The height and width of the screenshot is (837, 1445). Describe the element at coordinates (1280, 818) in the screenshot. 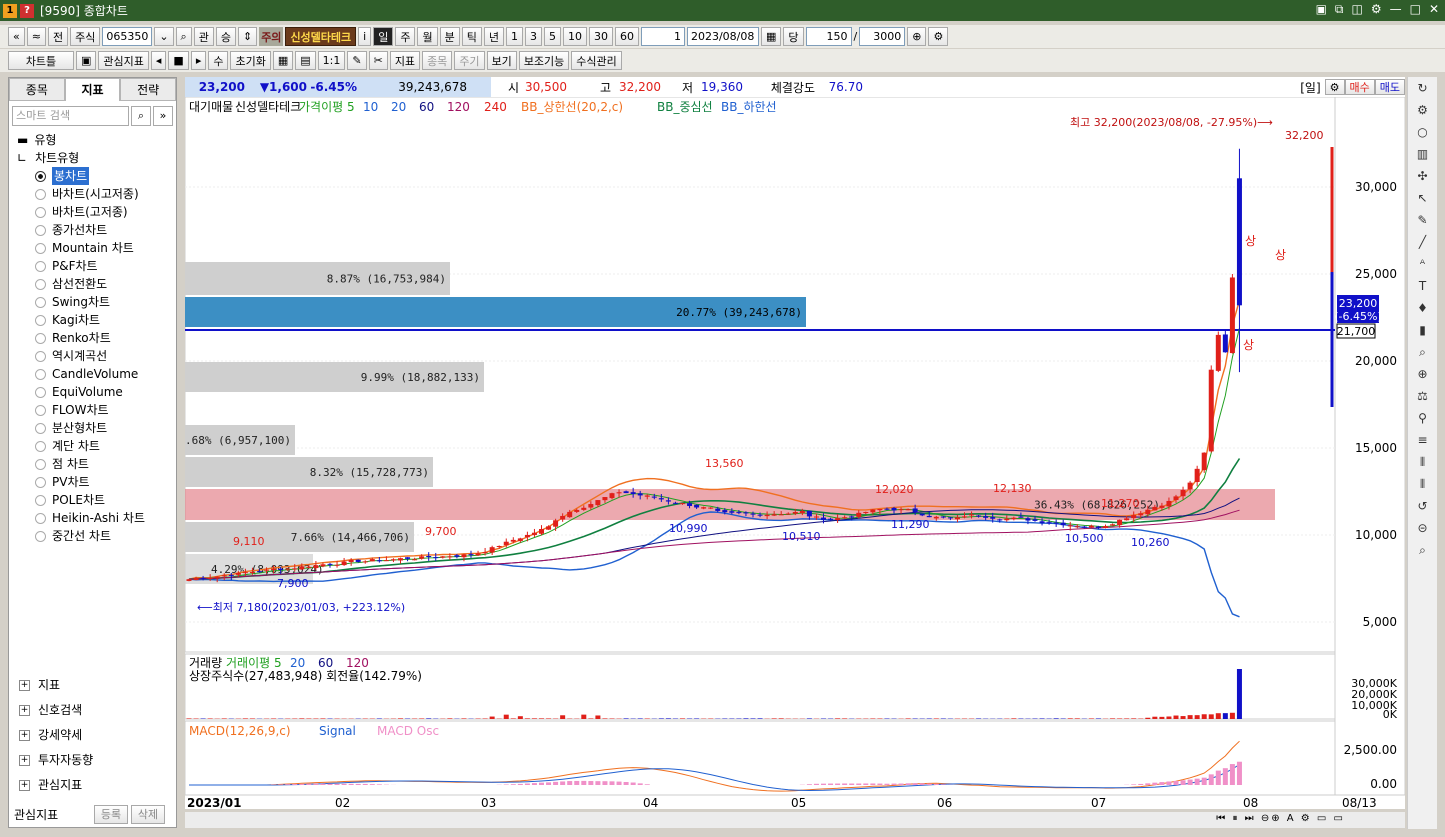

I see `scroll-controls: ⏮ ⏸ ⏭ ⊖⊕ A ⚙ ▭ ▭` at that location.